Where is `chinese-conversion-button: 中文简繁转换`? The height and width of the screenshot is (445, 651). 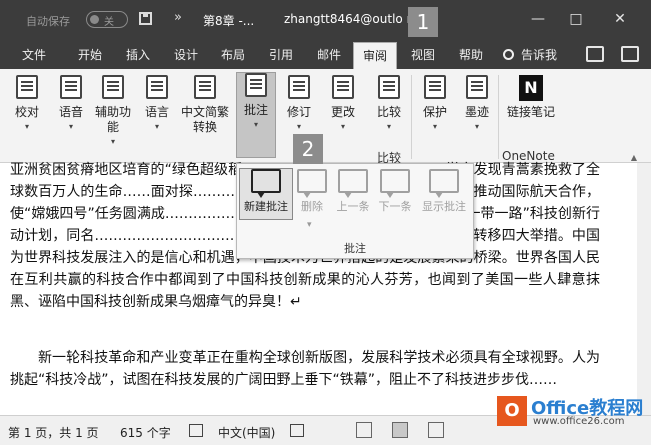
chinese-conversion-button: 中文简繁转换 is located at coordinates (205, 105).